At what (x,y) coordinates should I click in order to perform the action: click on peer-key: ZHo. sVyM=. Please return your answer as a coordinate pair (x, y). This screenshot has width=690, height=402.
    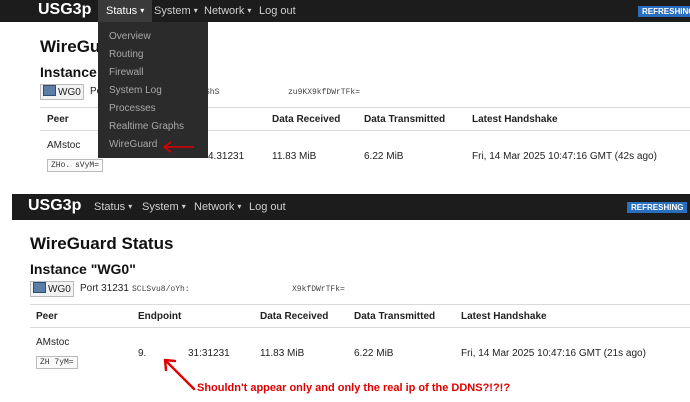
    Looking at the image, I should click on (75, 165).